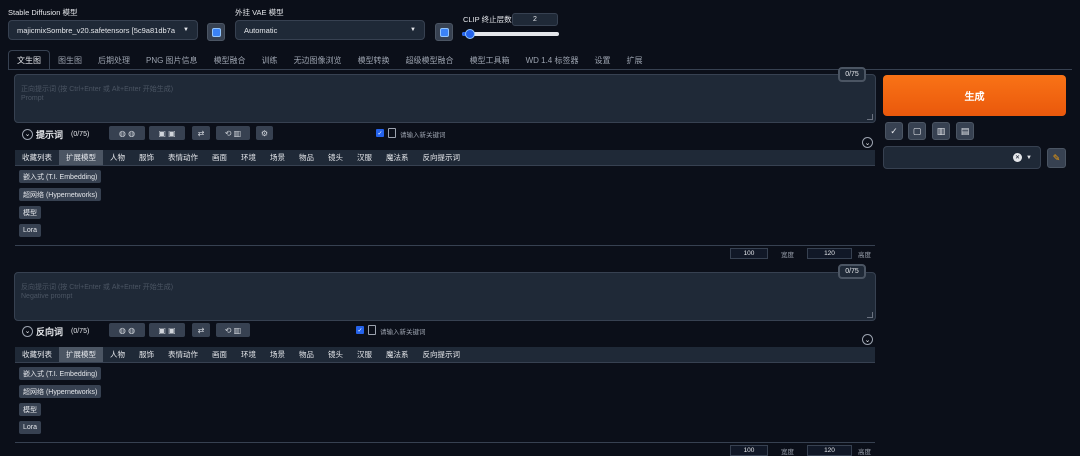  I want to click on tab-divider, so click(540, 69).